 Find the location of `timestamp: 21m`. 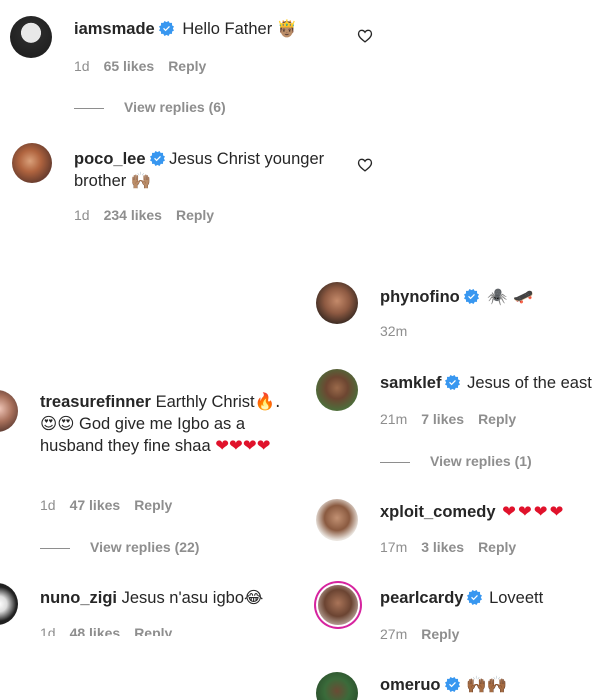

timestamp: 21m is located at coordinates (394, 419).